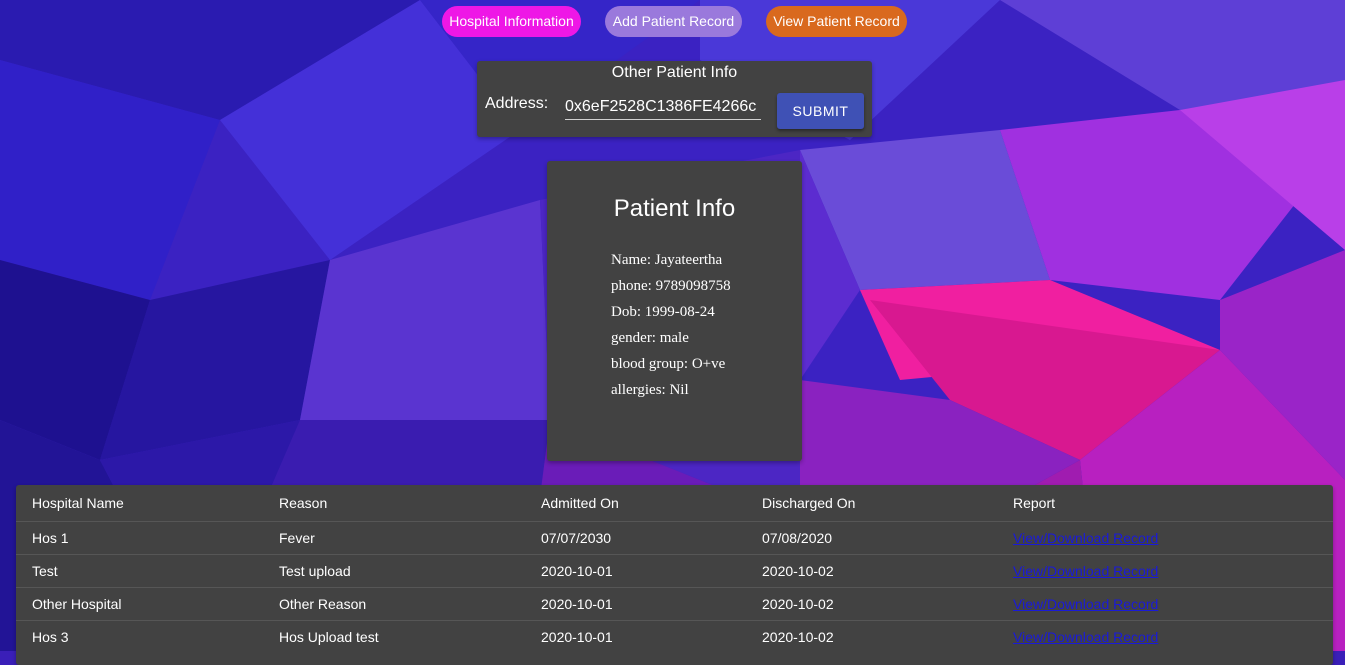 This screenshot has width=1345, height=665. I want to click on other-patient-info-title: Other Patient Info, so click(674, 72).